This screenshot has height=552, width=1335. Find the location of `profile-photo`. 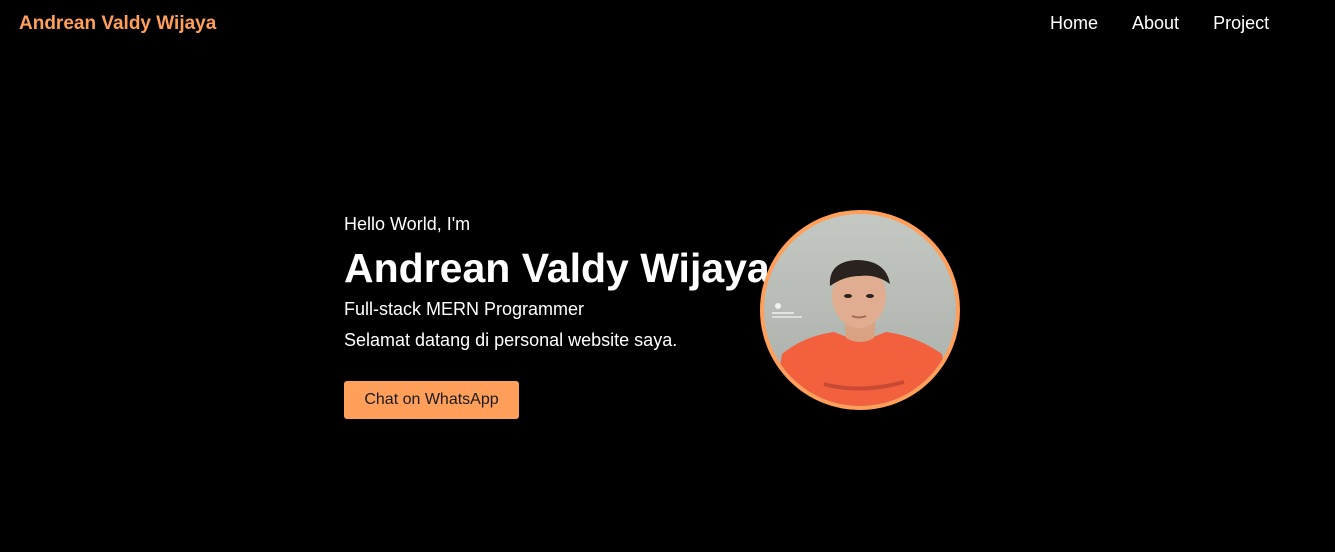

profile-photo is located at coordinates (860, 310).